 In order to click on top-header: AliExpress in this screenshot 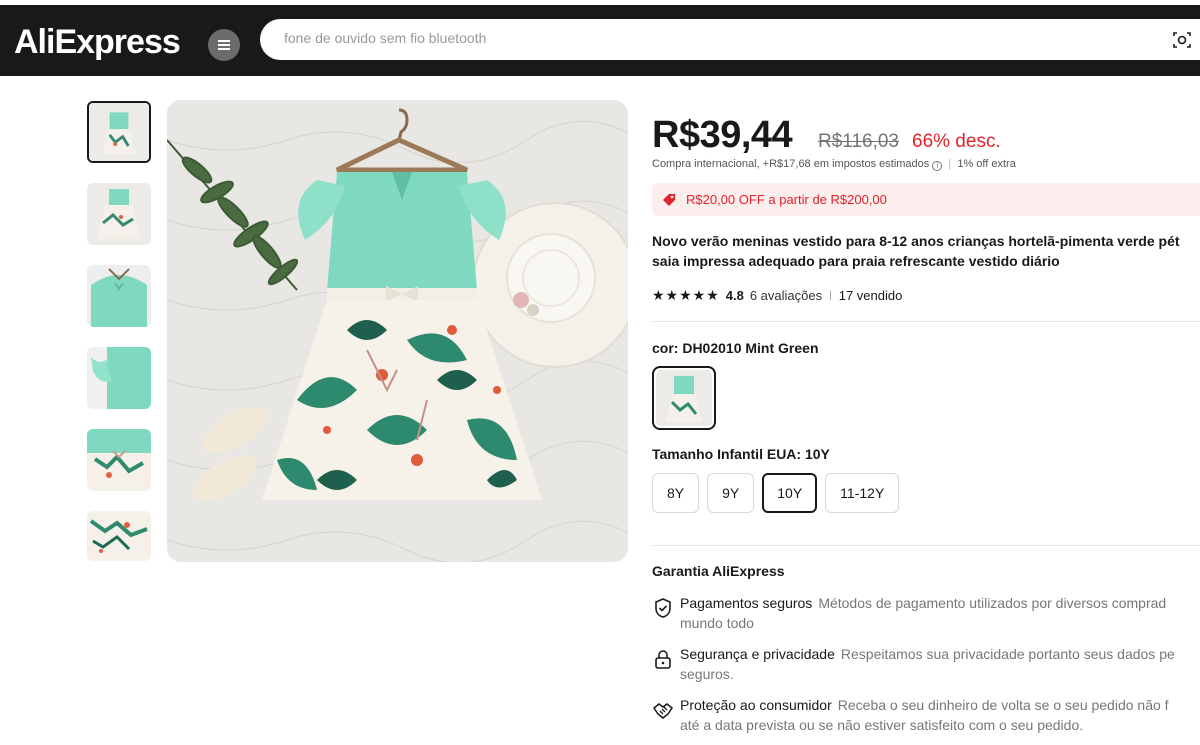, I will do `click(600, 38)`.